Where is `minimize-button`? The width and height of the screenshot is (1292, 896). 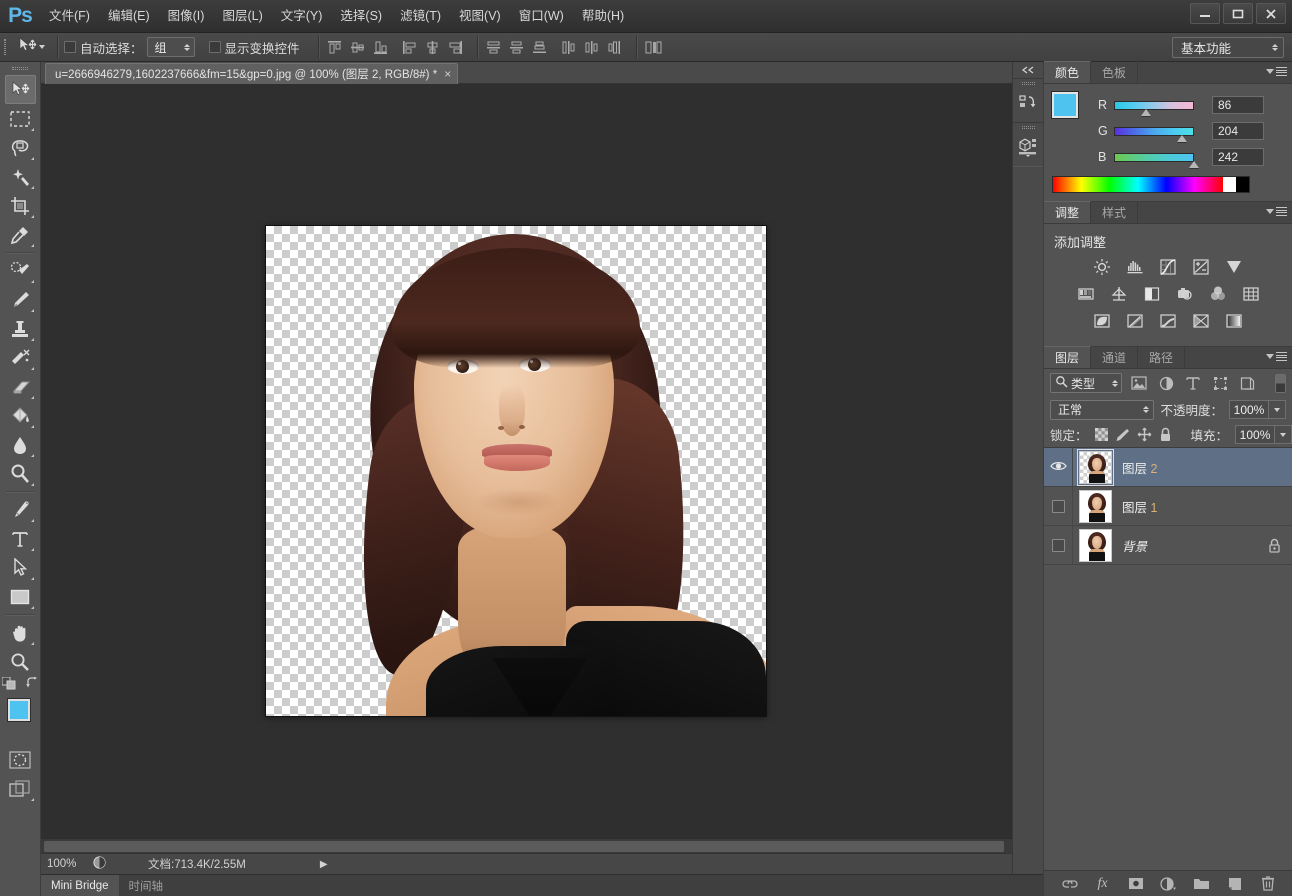
minimize-button is located at coordinates (1205, 13).